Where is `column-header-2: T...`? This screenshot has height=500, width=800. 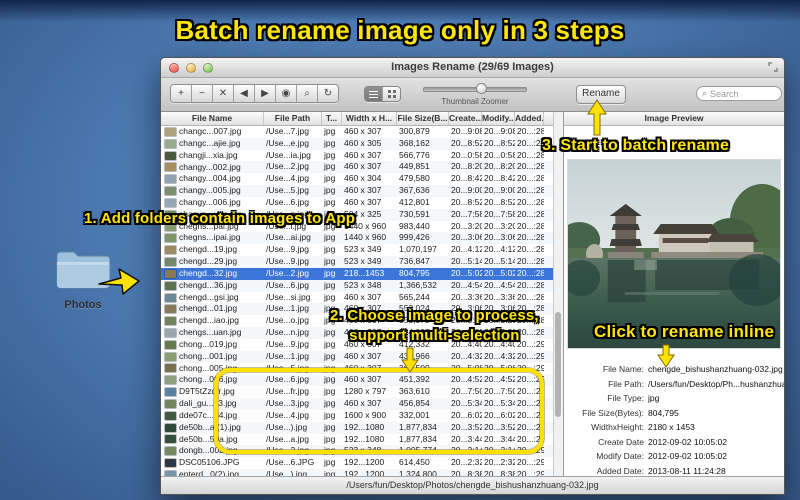 column-header-2: T... is located at coordinates (332, 118).